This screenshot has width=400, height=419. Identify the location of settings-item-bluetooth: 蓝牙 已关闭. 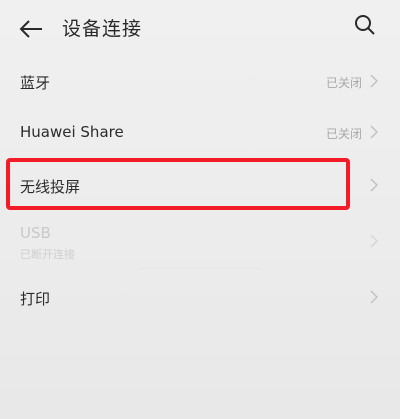
(200, 81).